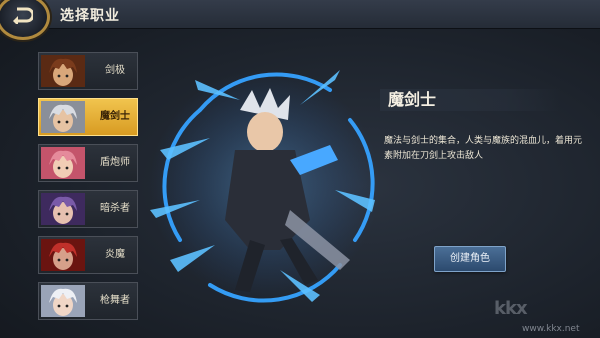 The width and height of the screenshot is (600, 338). I want to click on class-description: 魔法与剑士的集合，人类与魔族的混血儿，着用元素附加在刀剑上攻击敌人, so click(483, 148).